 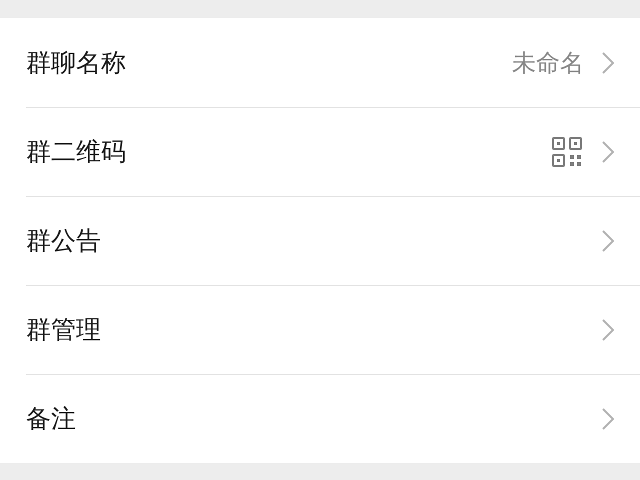 I want to click on row-label: 群二维码, so click(x=76, y=152).